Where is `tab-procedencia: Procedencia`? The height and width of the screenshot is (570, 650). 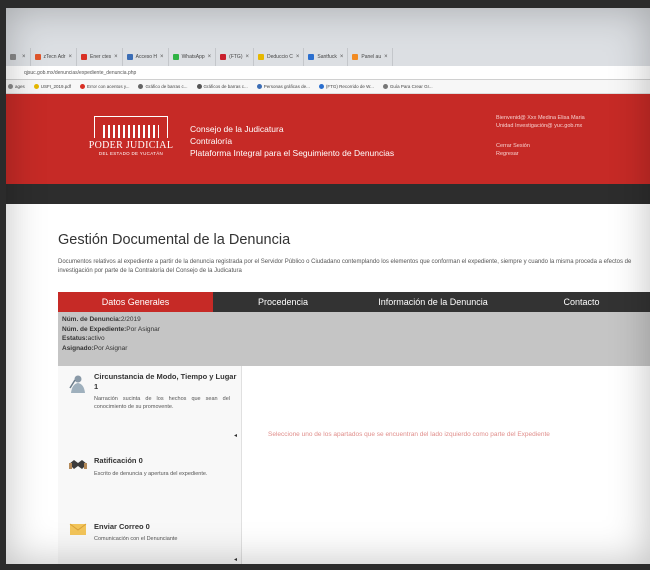 tab-procedencia: Procedencia is located at coordinates (283, 302).